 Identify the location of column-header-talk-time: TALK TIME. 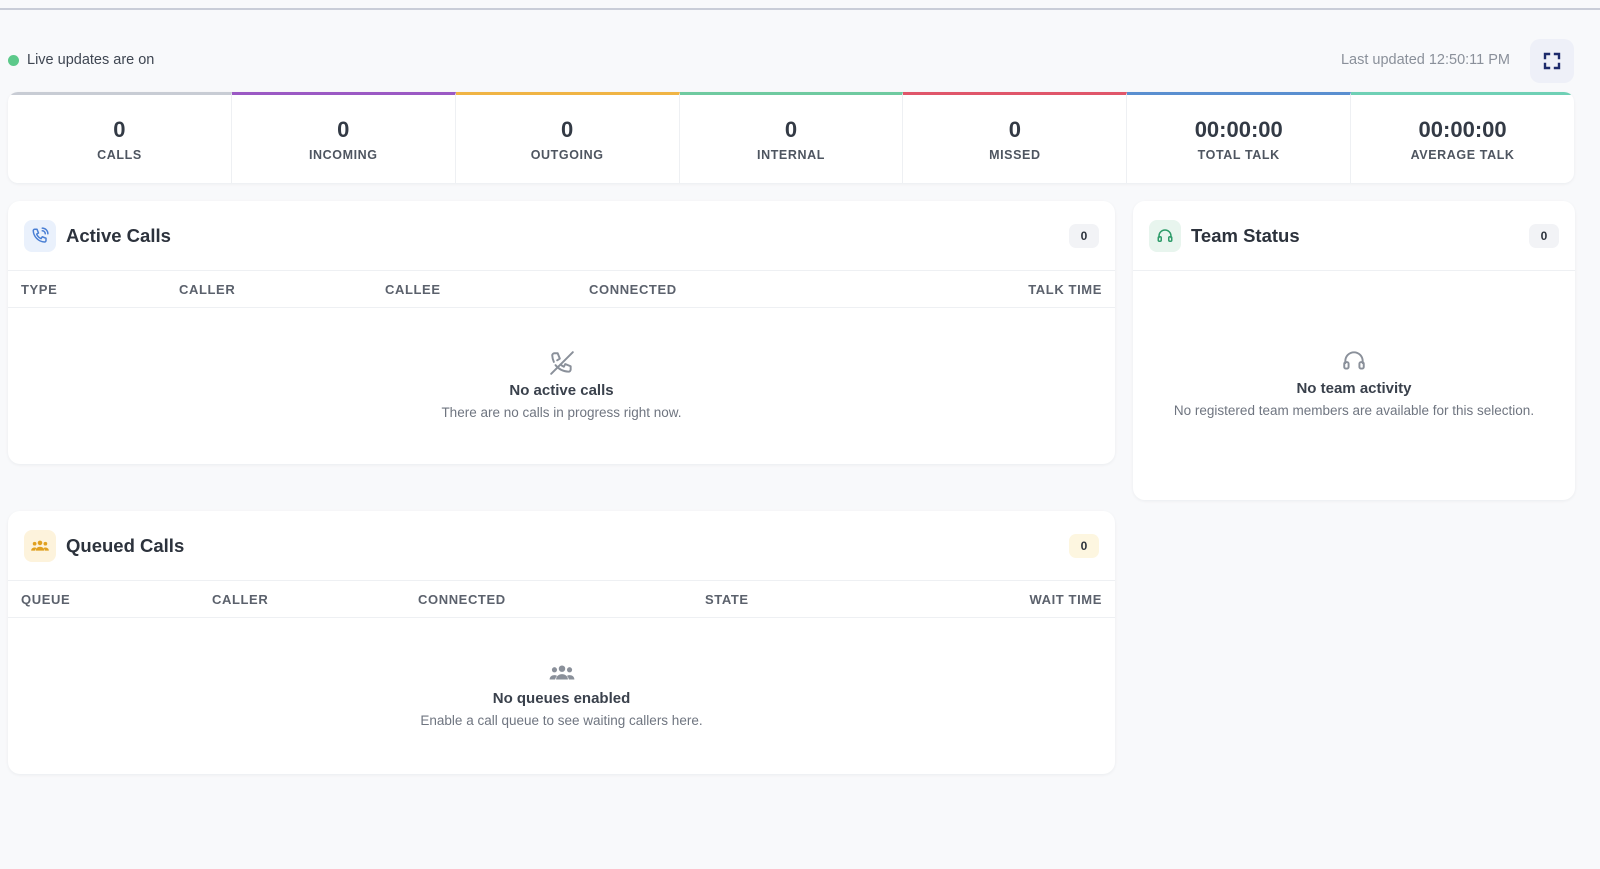
(1065, 289).